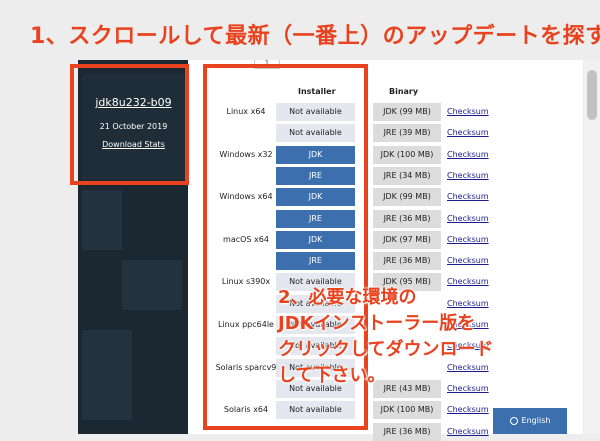 The height and width of the screenshot is (441, 600). Describe the element at coordinates (592, 95) in the screenshot. I see `scrollbar-thumb` at that location.